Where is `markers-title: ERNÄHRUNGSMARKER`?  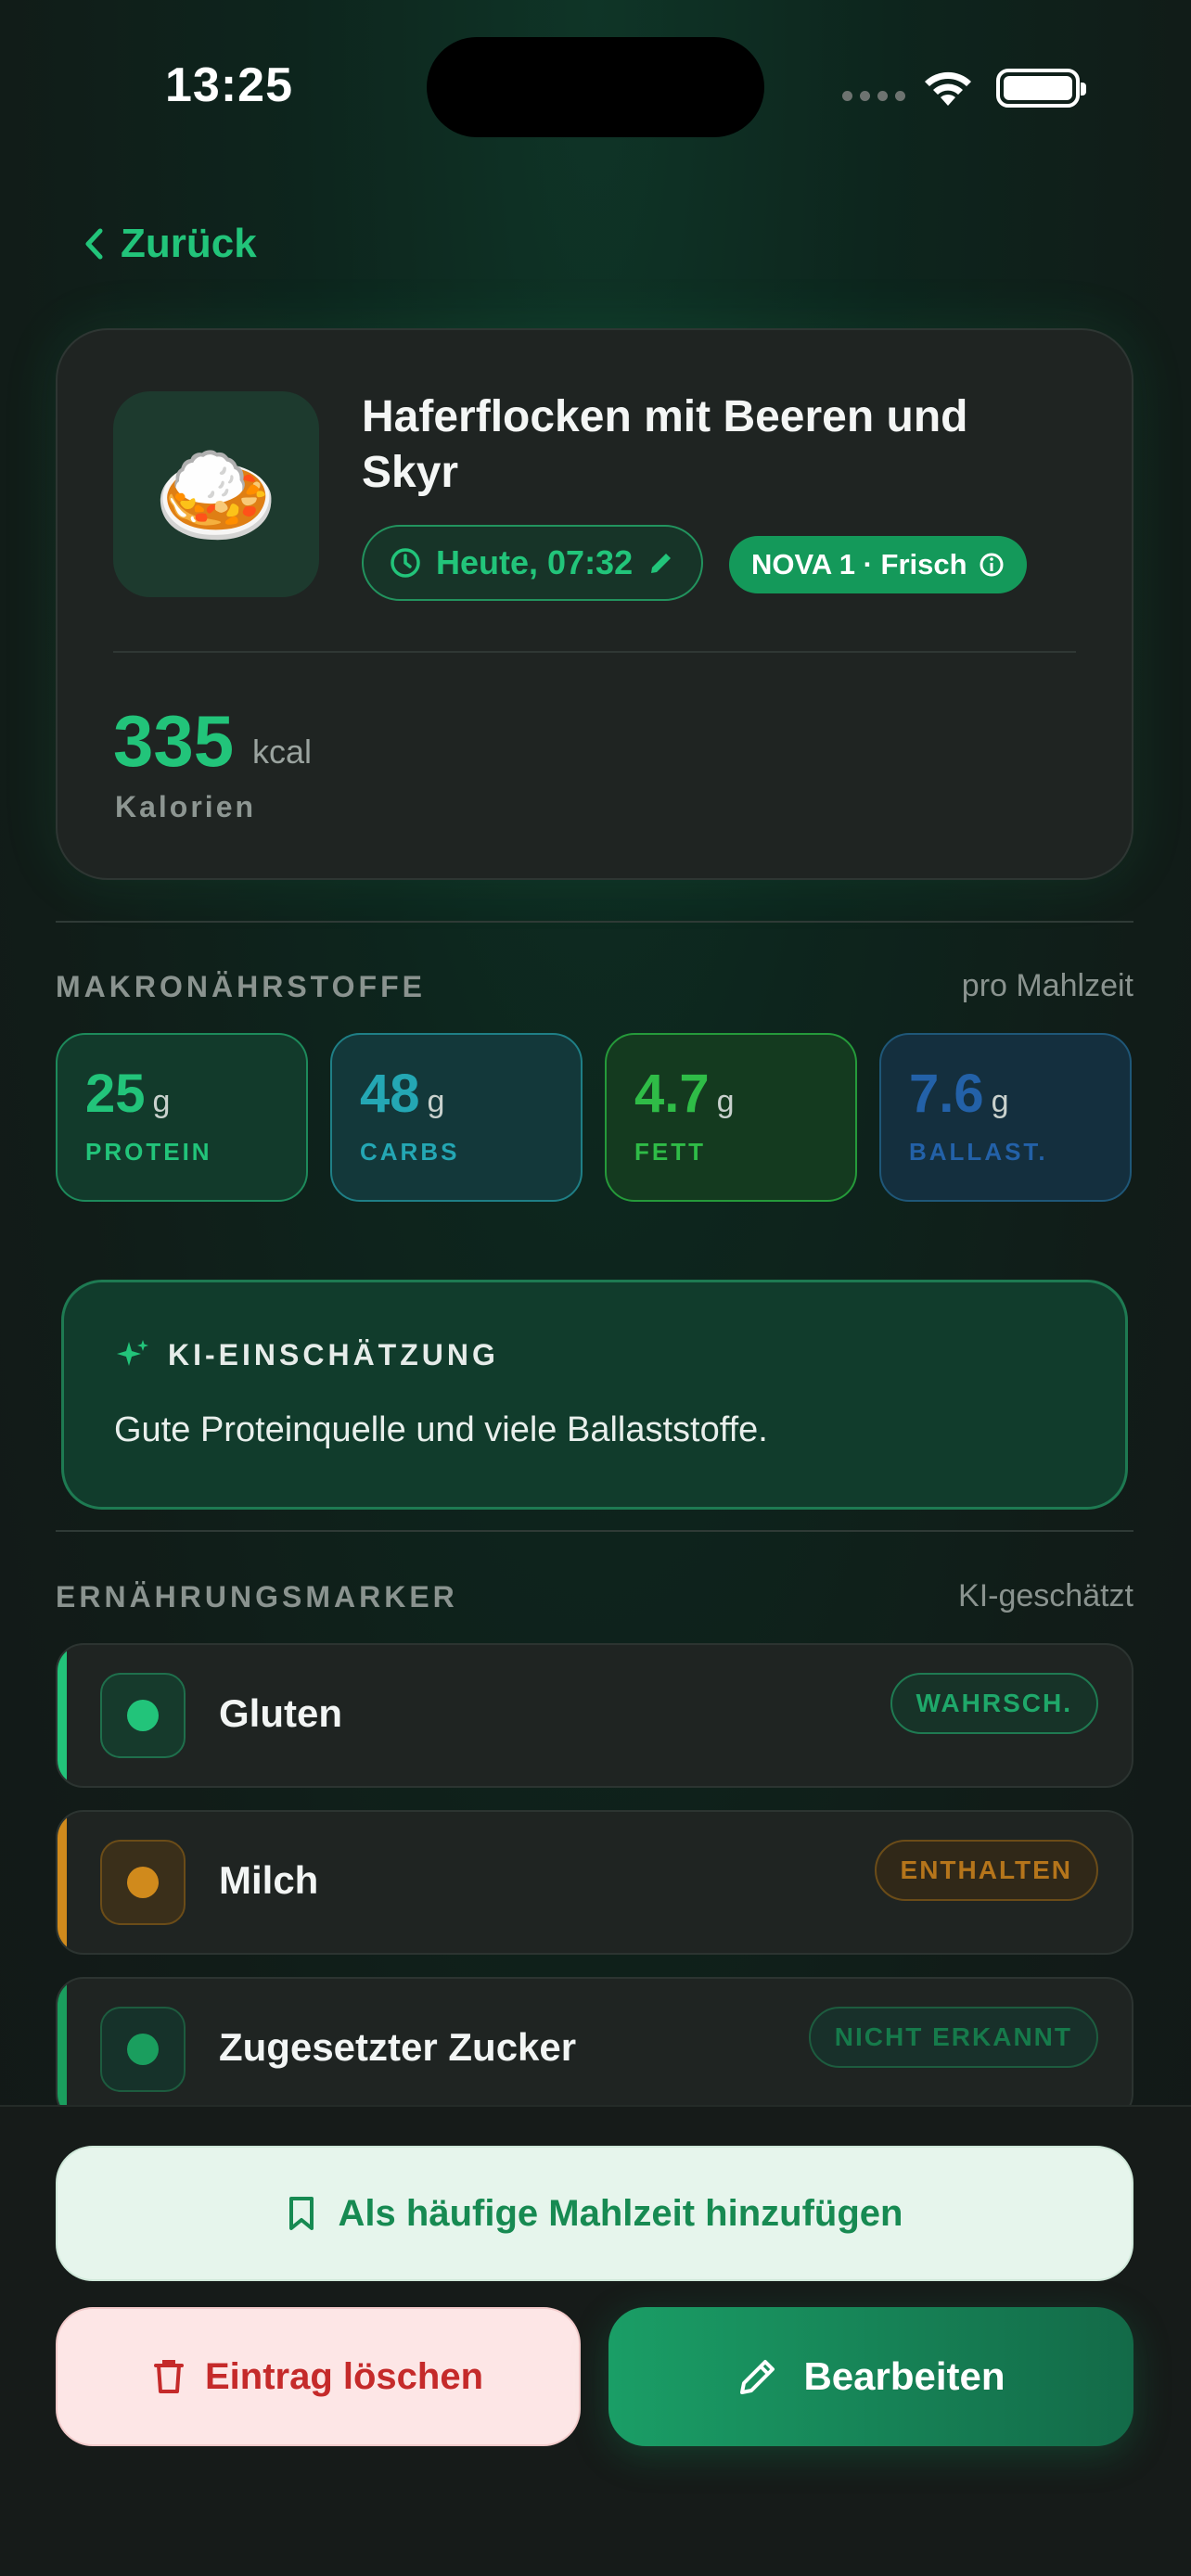
markers-title: ERNÄHRUNGSMARKER is located at coordinates (257, 1597).